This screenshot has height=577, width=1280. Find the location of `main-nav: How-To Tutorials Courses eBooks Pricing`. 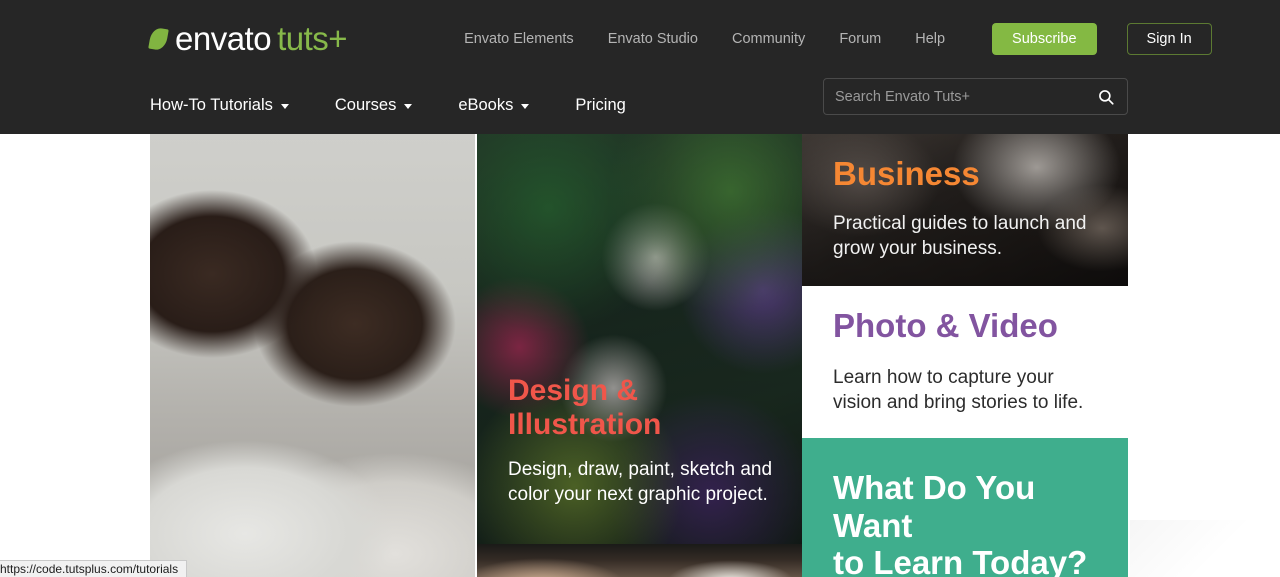

main-nav: How-To Tutorials Courses eBooks Pricing is located at coordinates (411, 105).